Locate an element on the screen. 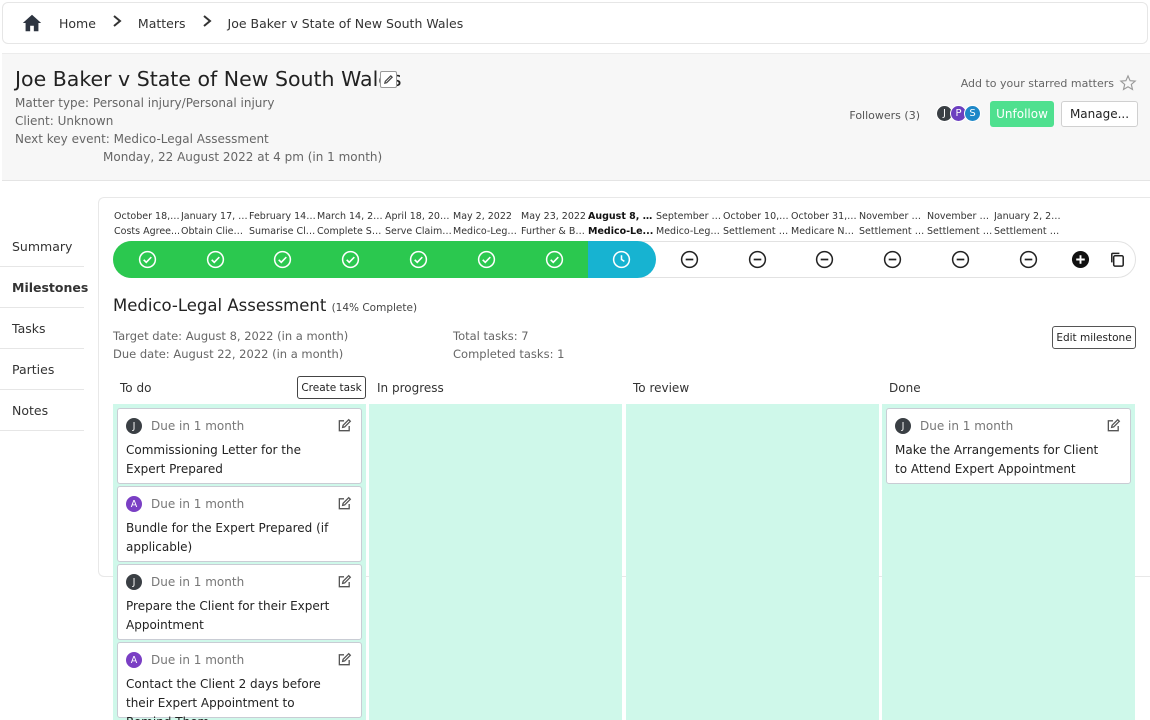 The width and height of the screenshot is (1150, 720). column-done-header: Done is located at coordinates (905, 388).